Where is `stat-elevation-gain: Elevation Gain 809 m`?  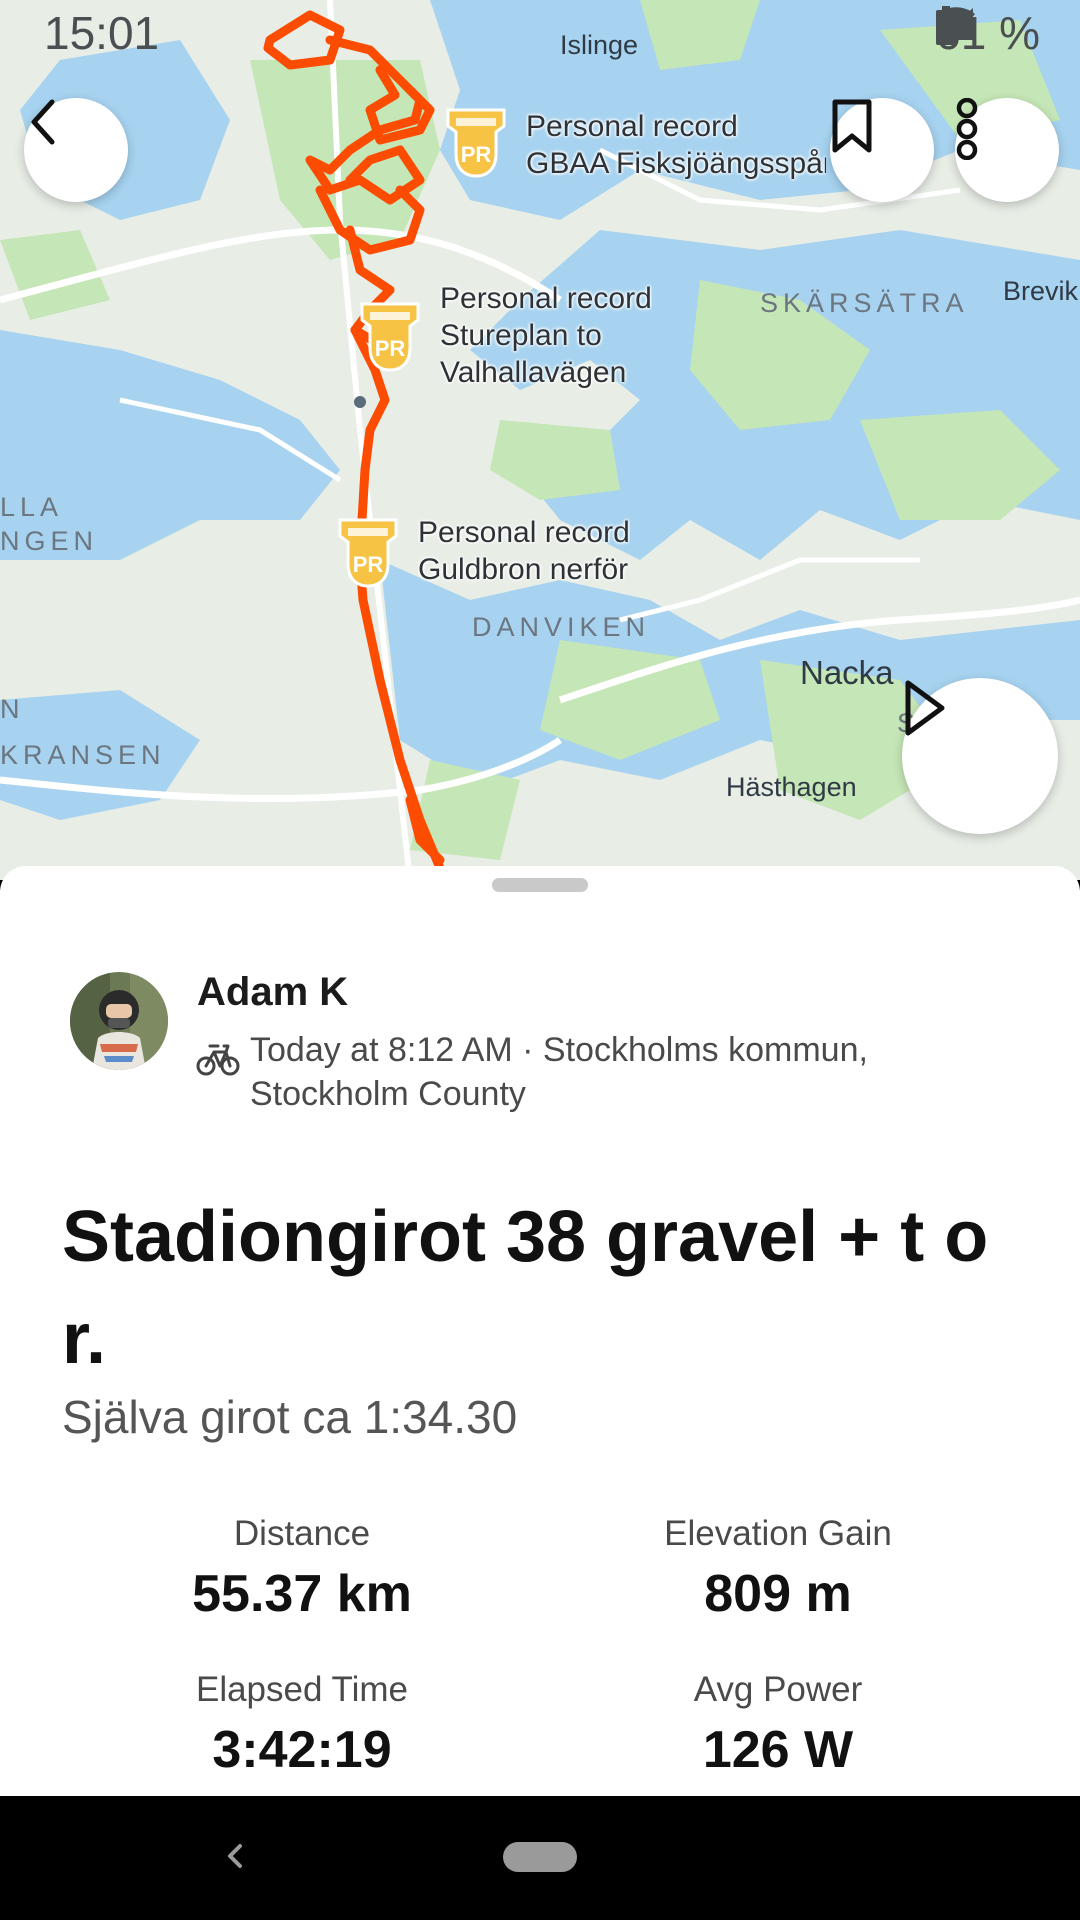
stat-elevation-gain: Elevation Gain 809 m is located at coordinates (778, 1569).